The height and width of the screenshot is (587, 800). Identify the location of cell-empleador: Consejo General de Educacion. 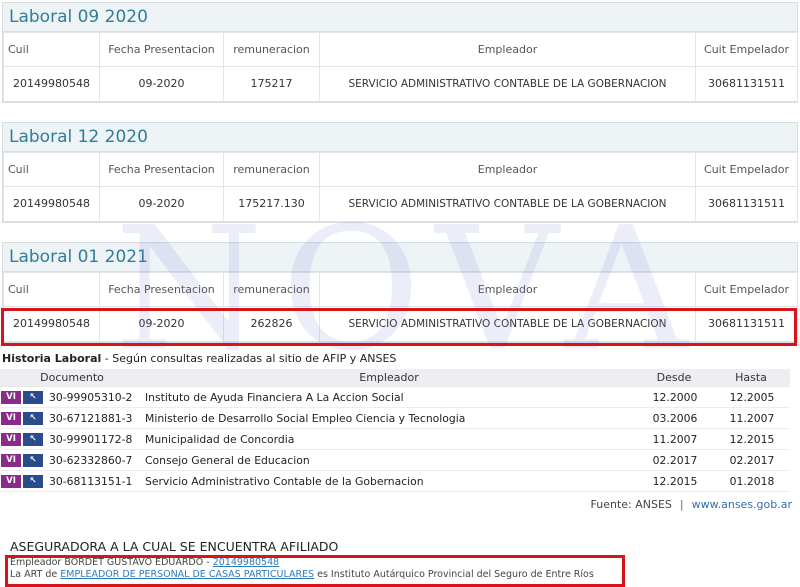
(227, 460).